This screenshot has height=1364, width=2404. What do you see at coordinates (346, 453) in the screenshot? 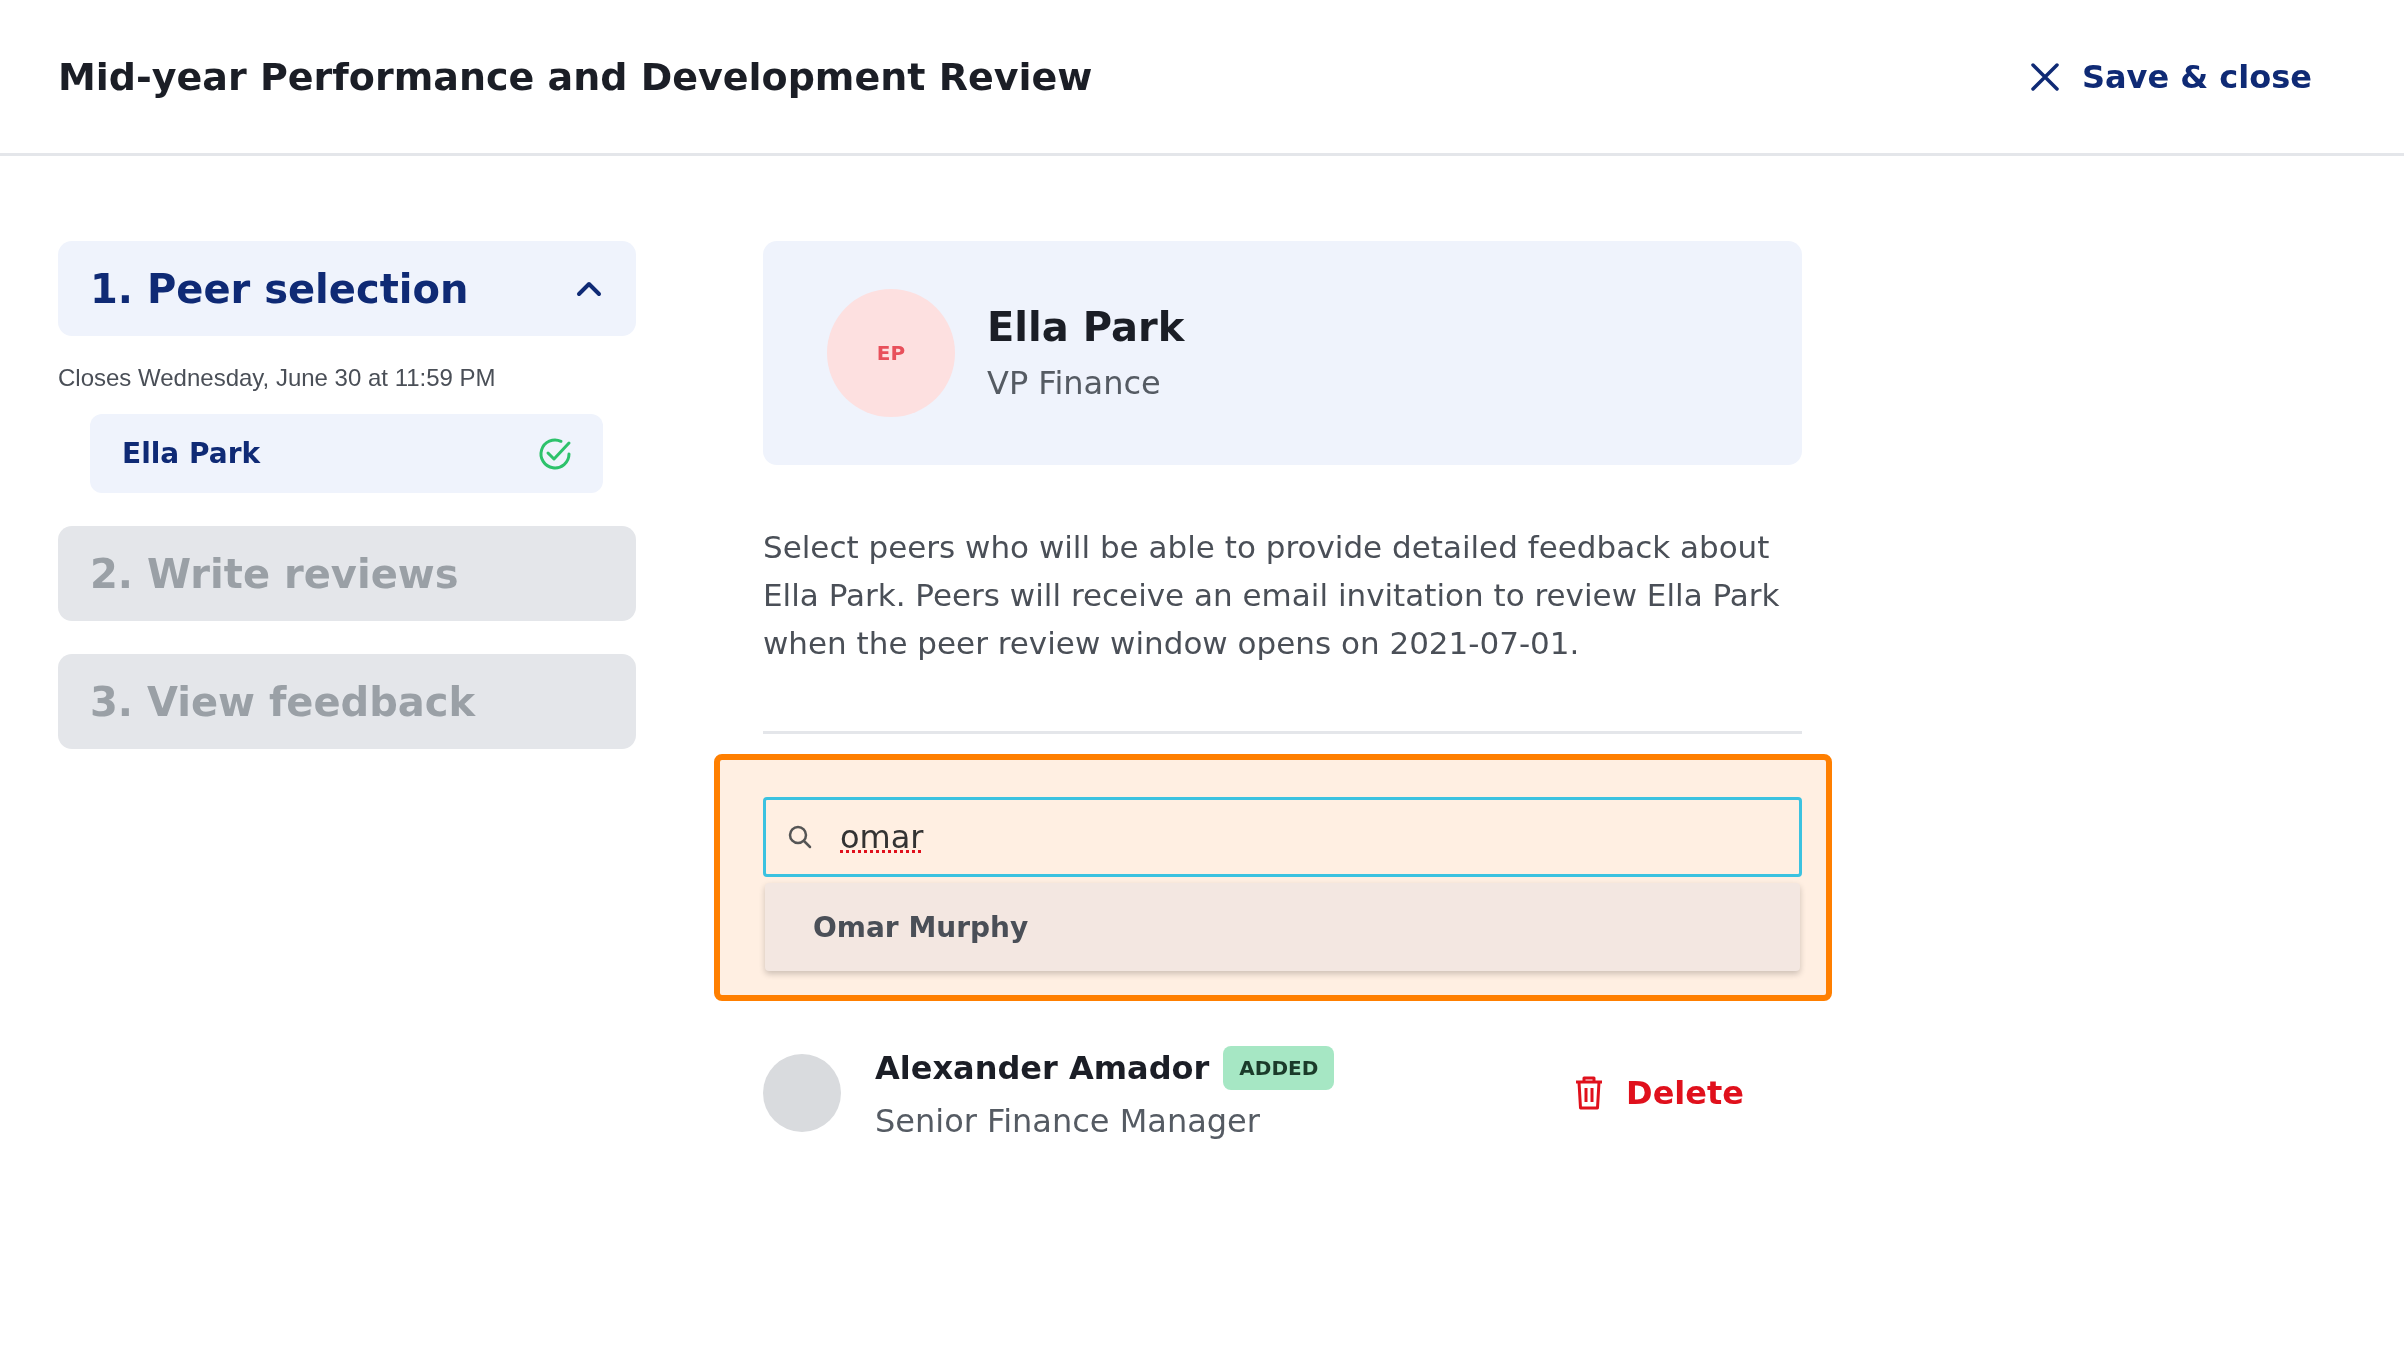
I see `reviewee-item: Ella Park` at bounding box center [346, 453].